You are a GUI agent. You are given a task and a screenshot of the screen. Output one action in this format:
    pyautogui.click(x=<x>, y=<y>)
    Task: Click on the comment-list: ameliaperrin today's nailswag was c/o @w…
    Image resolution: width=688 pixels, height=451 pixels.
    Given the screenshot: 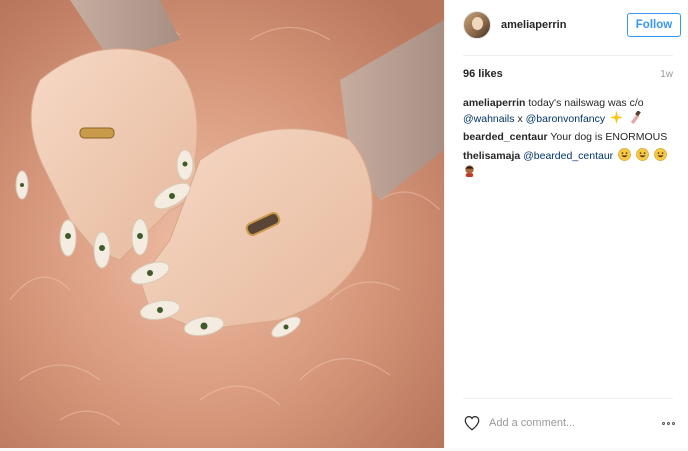 What is the action you would take?
    pyautogui.click(x=569, y=139)
    